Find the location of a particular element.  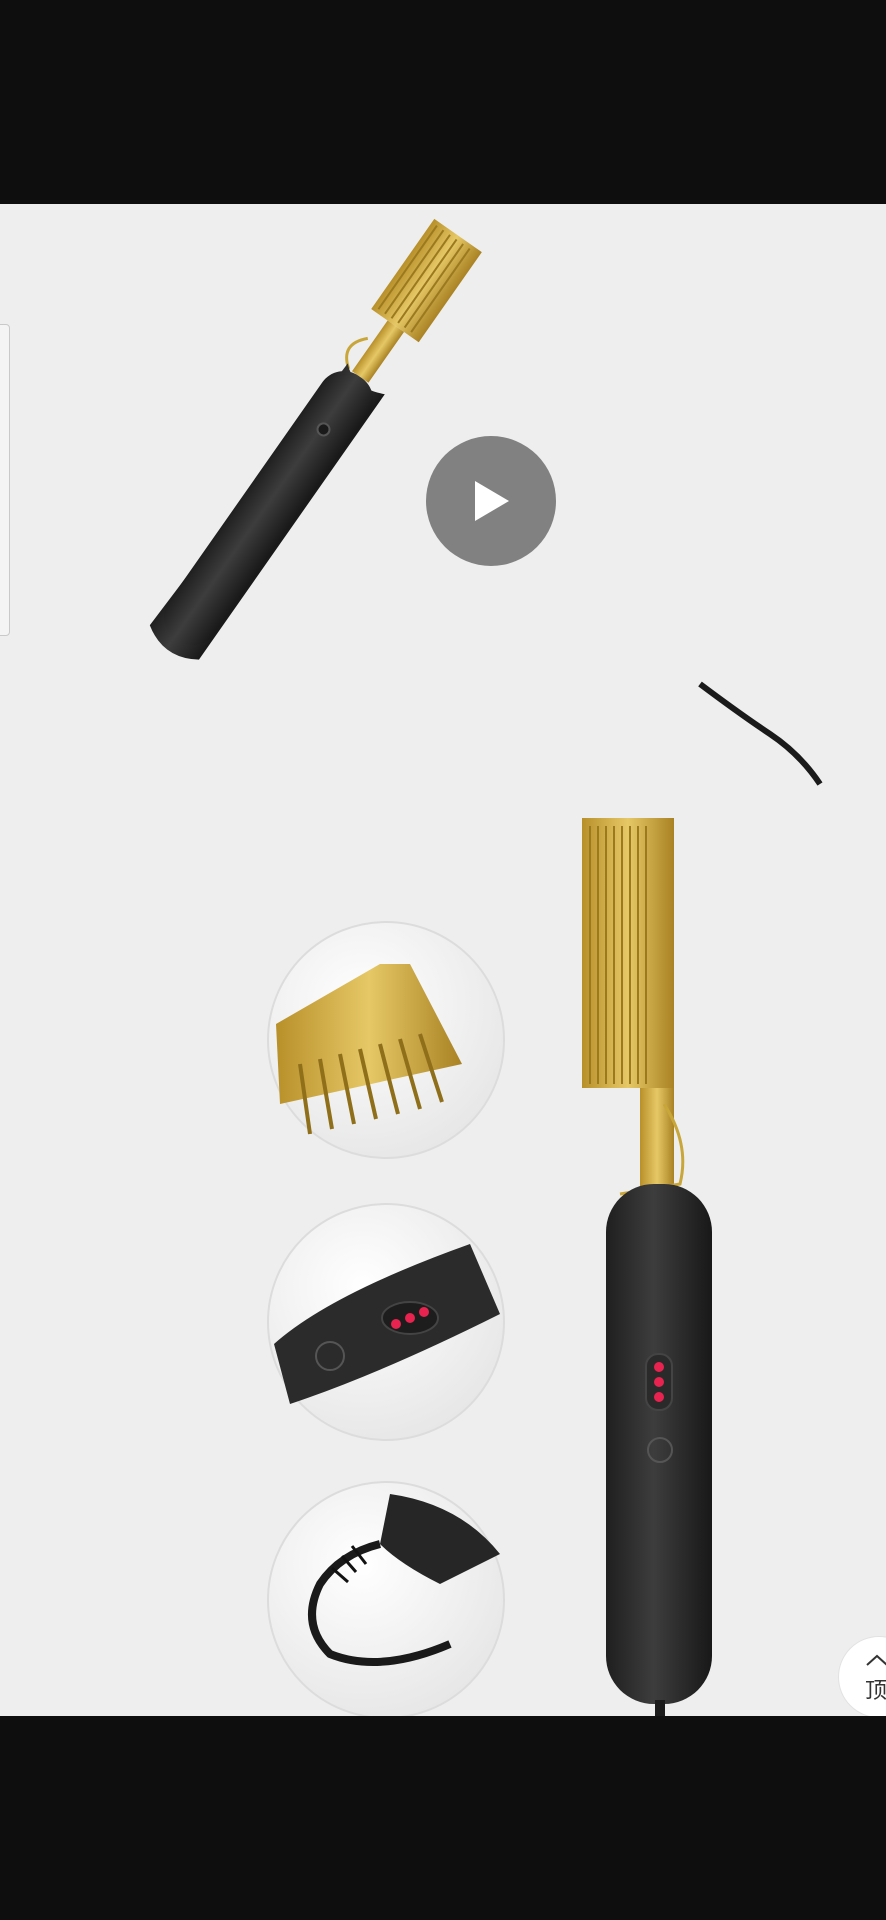

play-button is located at coordinates (491, 501).